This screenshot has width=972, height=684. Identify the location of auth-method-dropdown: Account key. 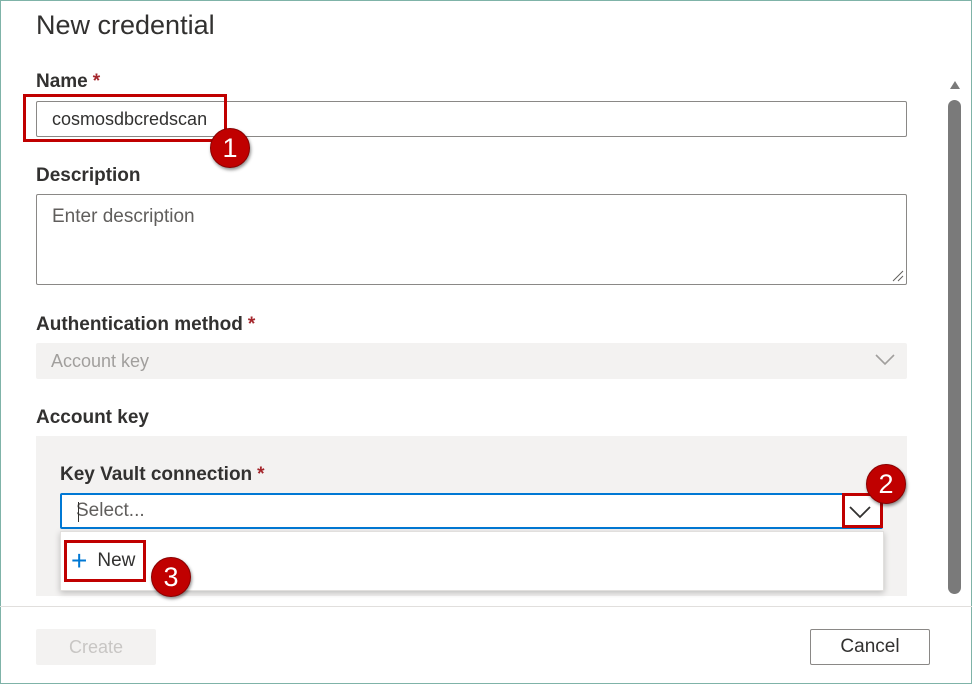
(471, 361).